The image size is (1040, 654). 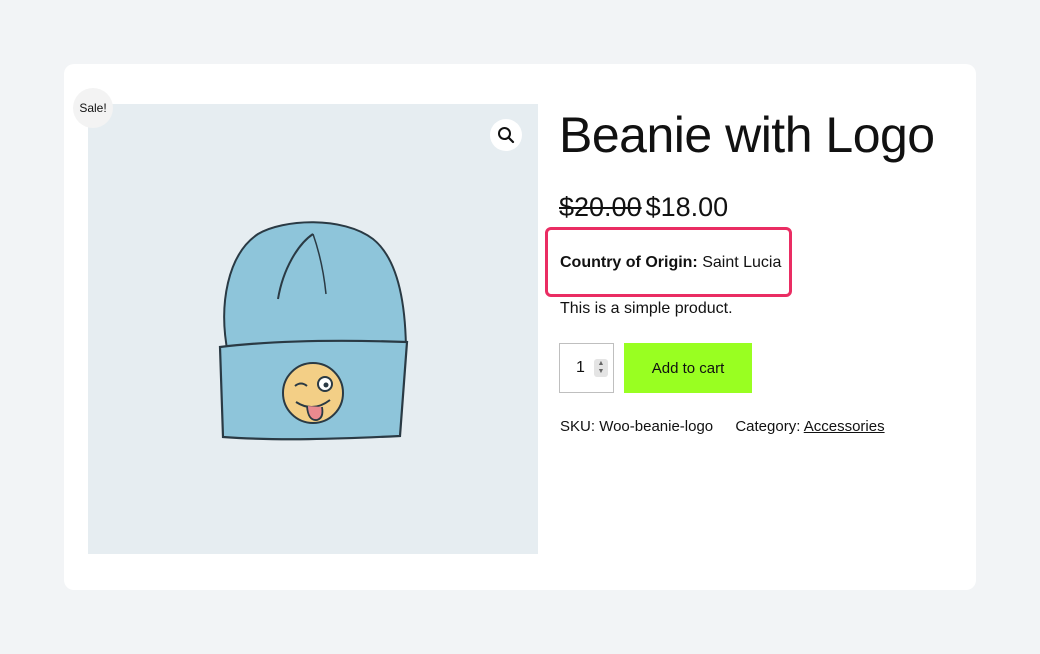 What do you see at coordinates (601, 372) in the screenshot?
I see `chevron-down-icon: ▼` at bounding box center [601, 372].